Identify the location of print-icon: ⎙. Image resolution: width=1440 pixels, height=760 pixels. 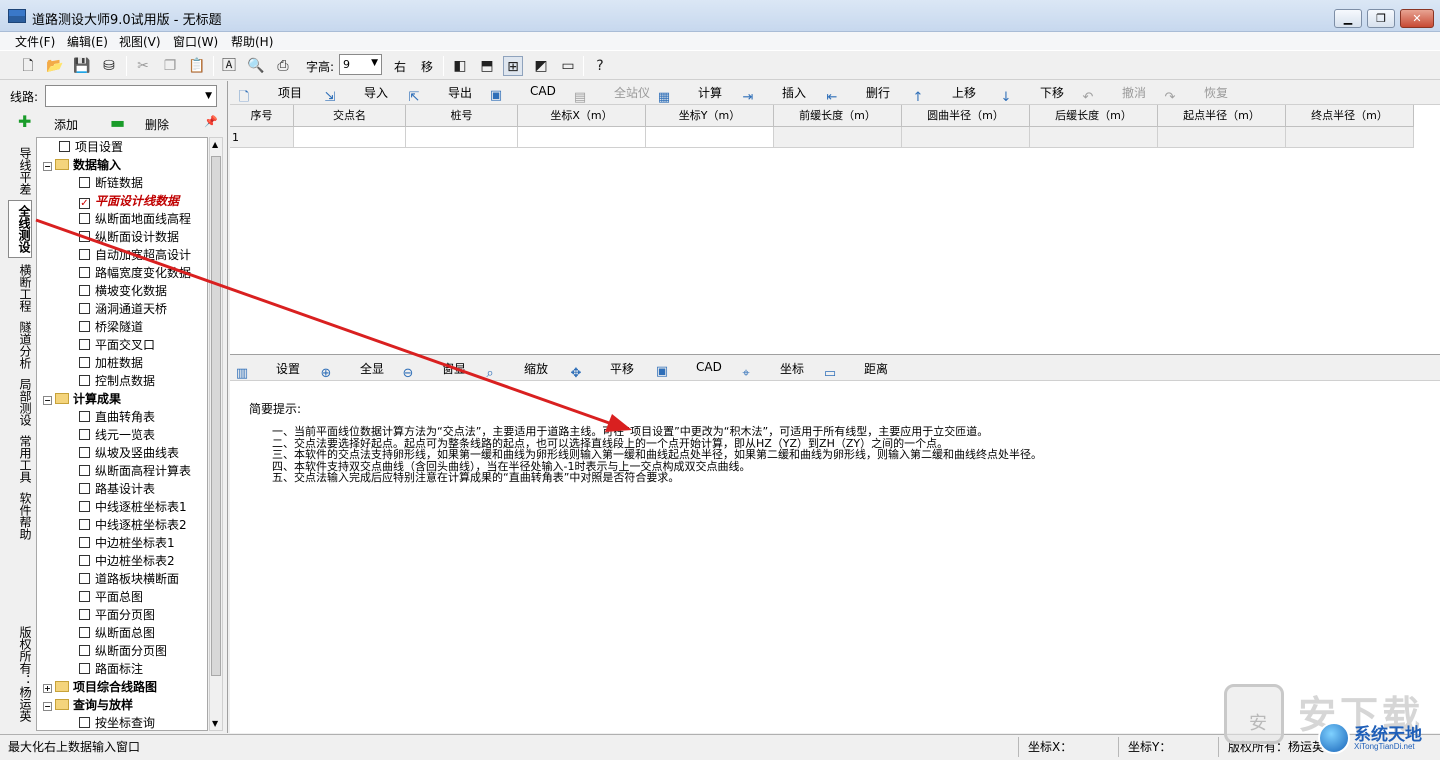
(283, 66).